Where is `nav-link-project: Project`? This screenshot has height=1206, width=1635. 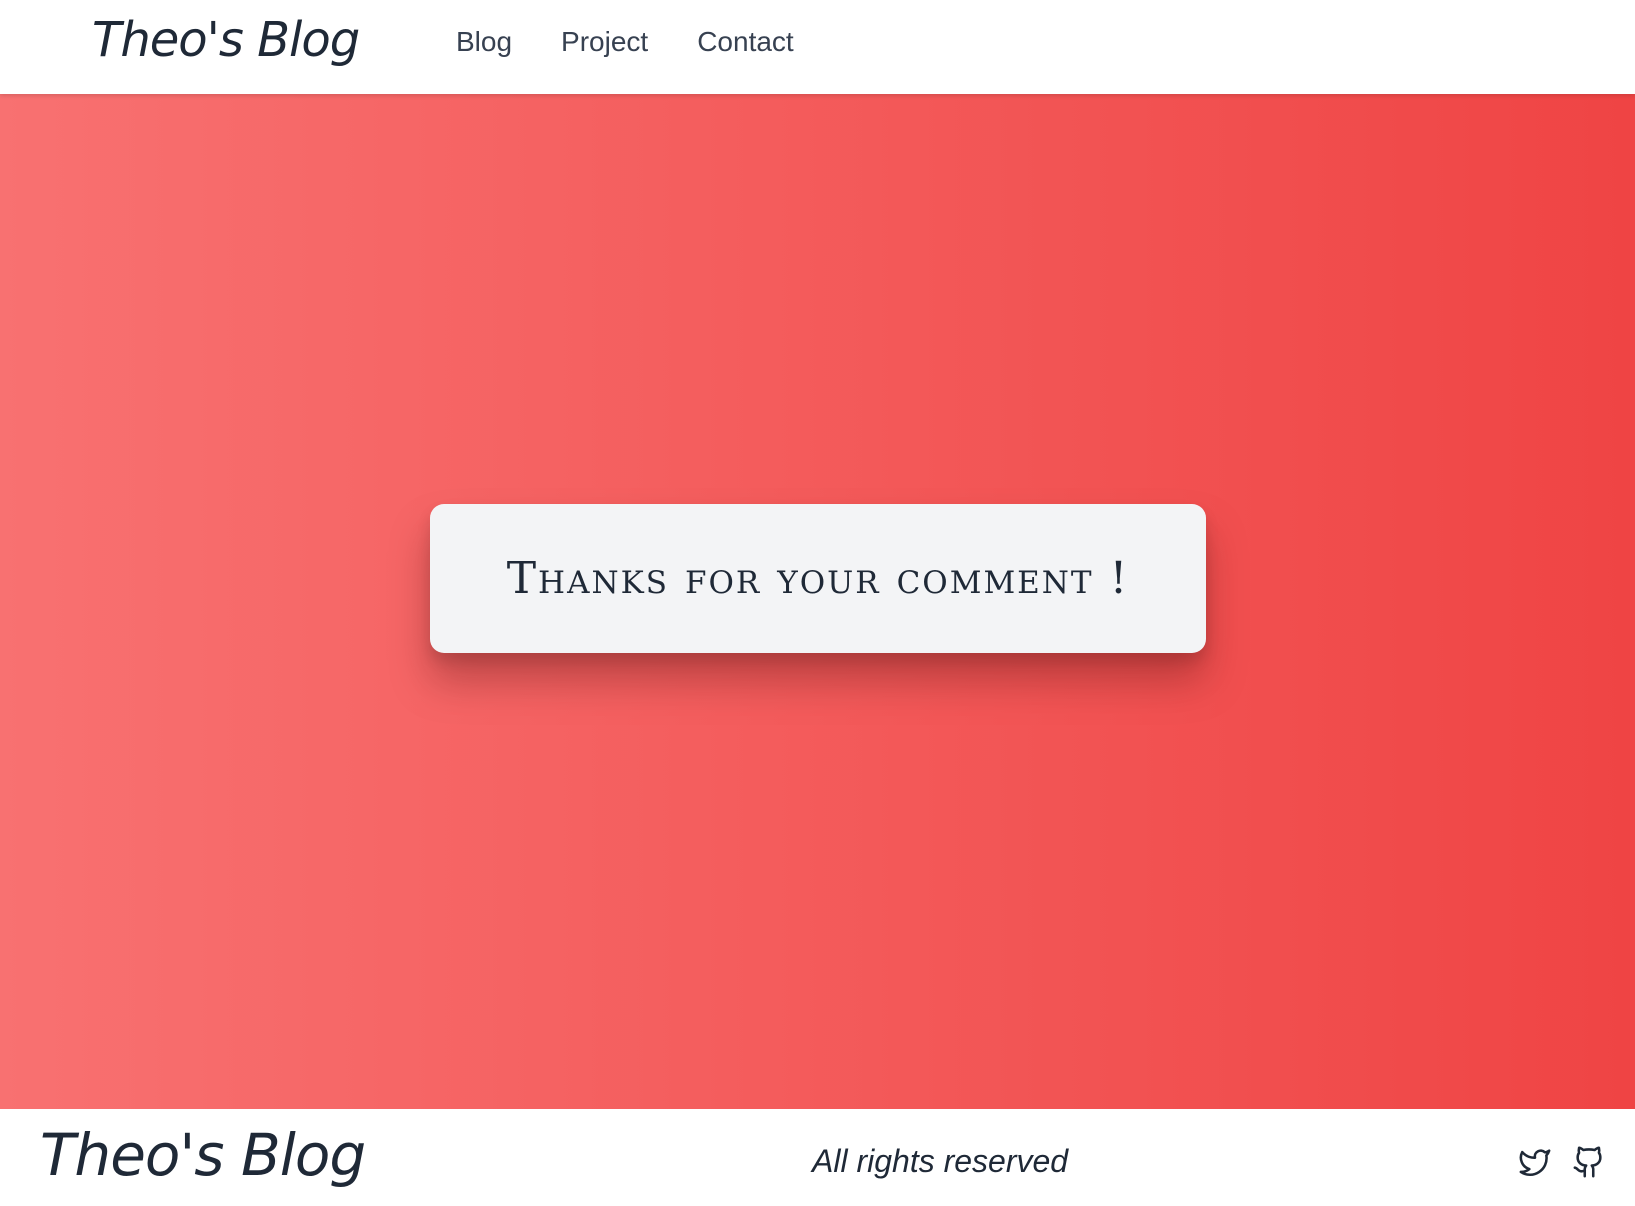
nav-link-project: Project is located at coordinates (604, 42).